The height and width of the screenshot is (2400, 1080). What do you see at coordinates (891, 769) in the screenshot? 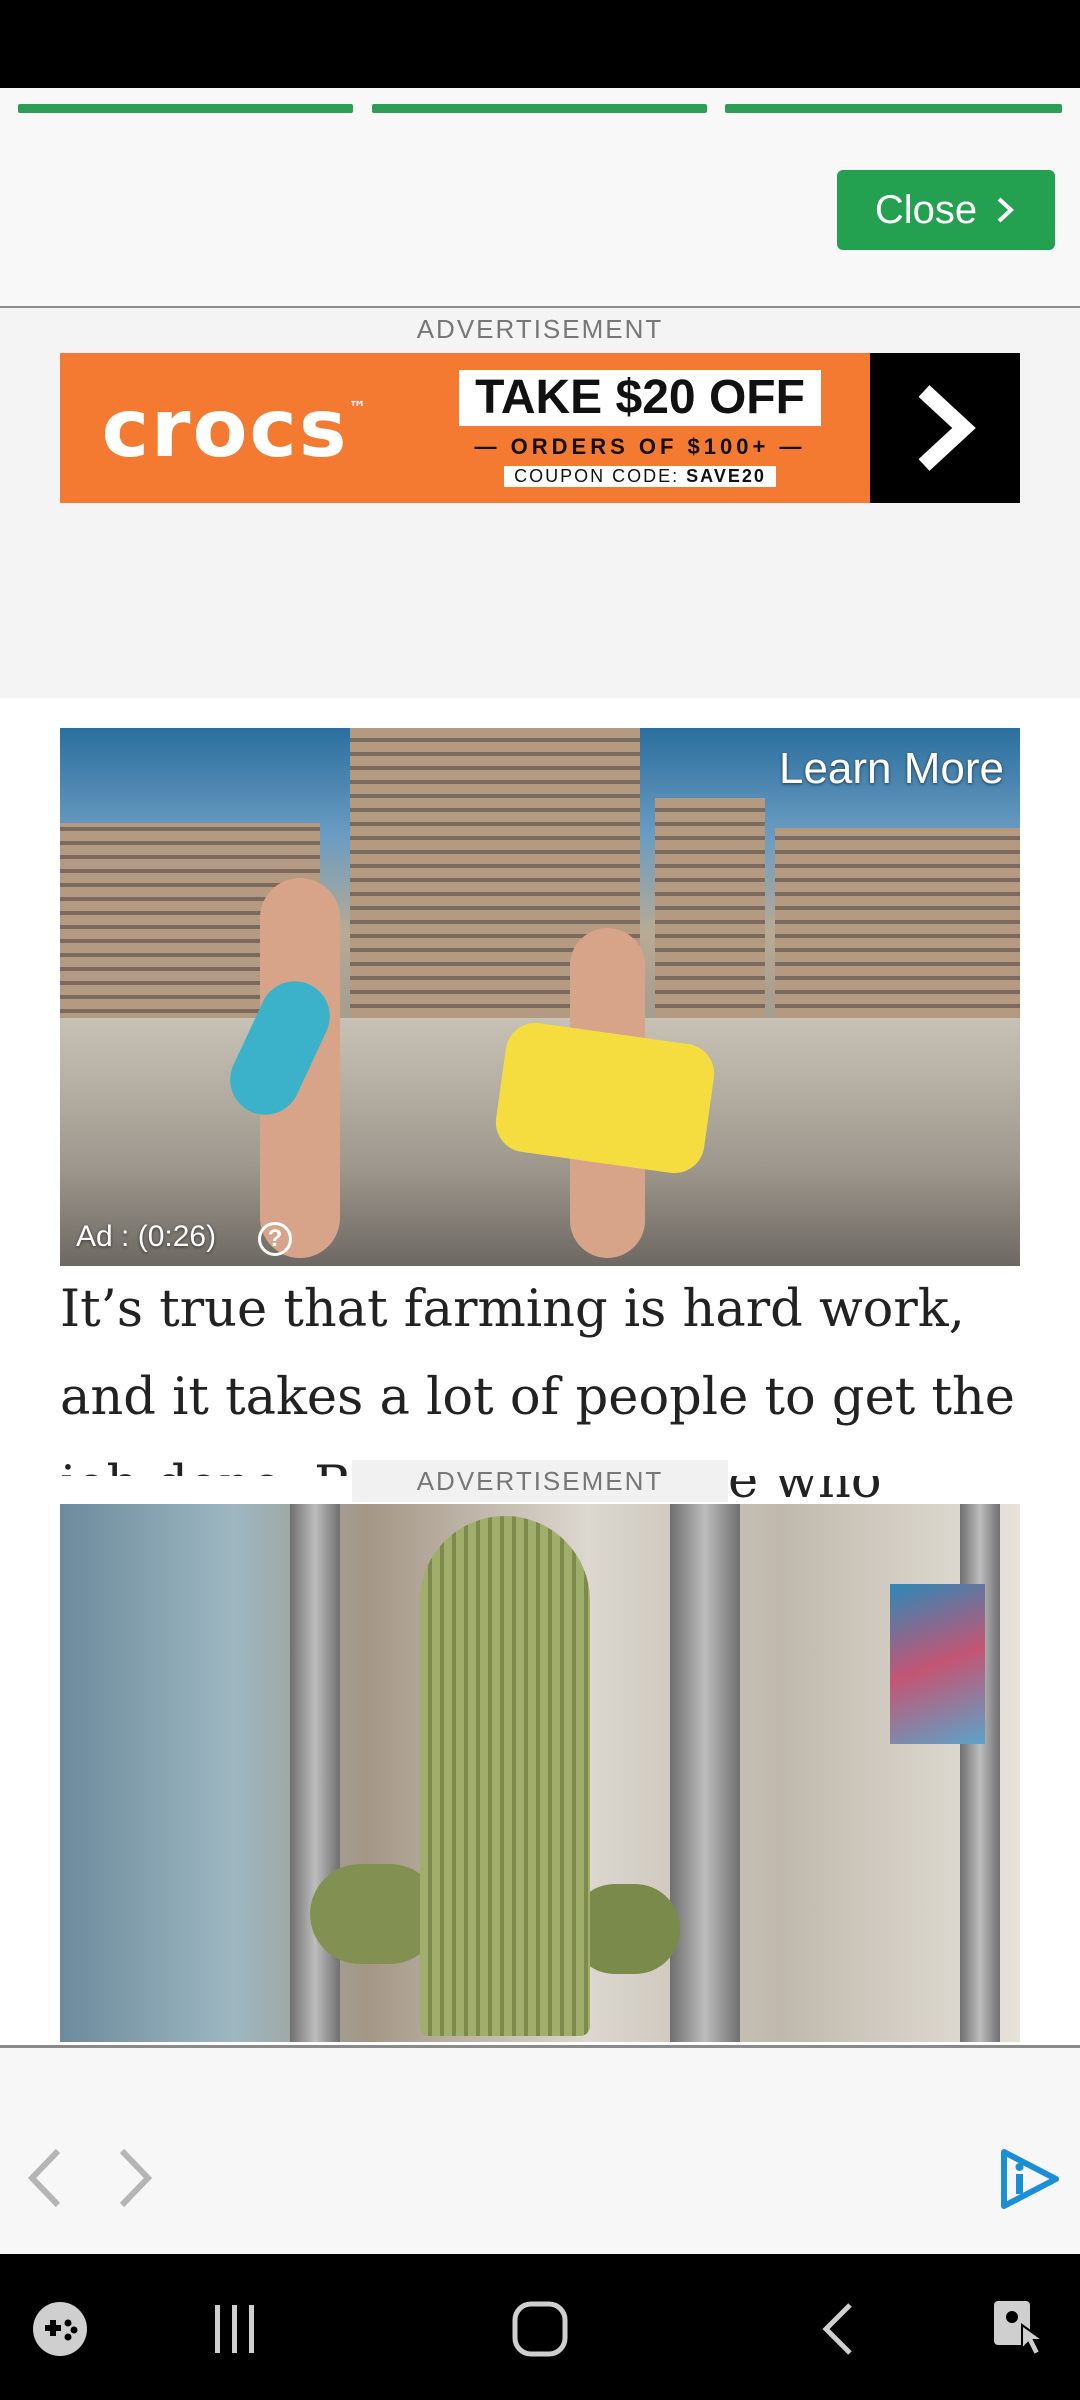
I see `learn-more-link: Learn More` at bounding box center [891, 769].